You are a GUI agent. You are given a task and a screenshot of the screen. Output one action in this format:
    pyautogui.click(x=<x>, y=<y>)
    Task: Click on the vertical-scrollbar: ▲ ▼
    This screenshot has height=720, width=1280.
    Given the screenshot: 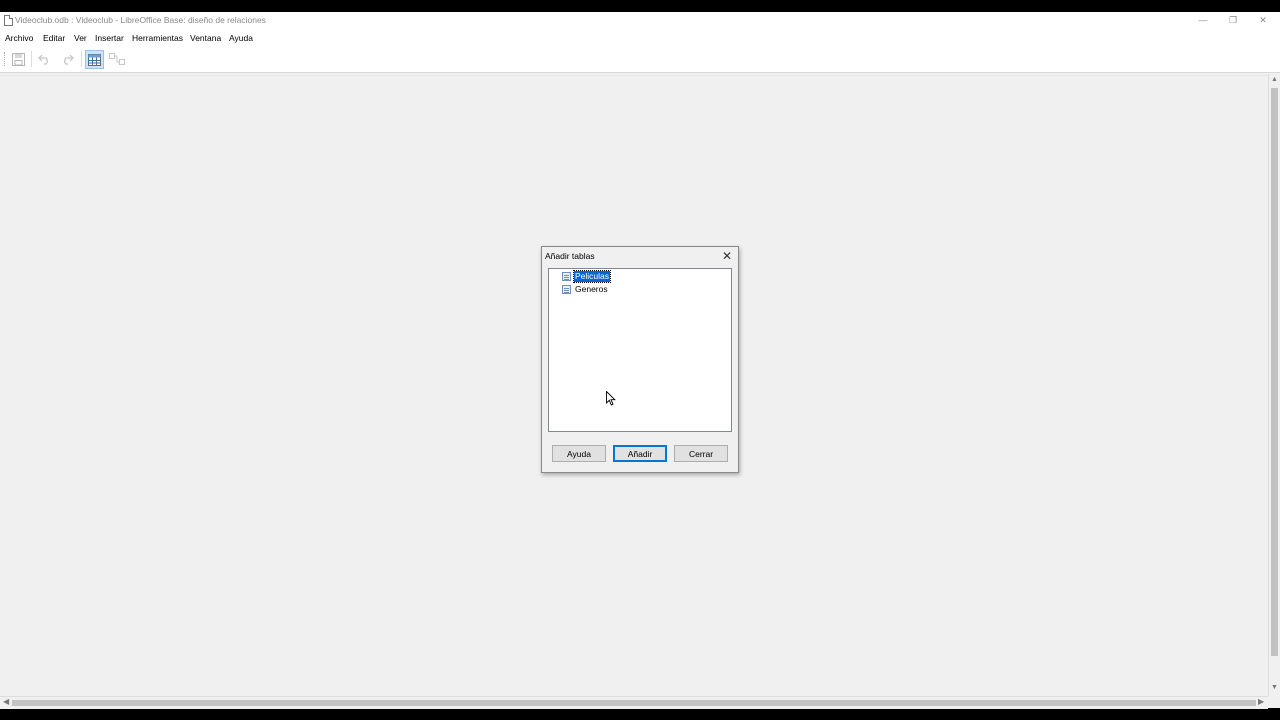 What is the action you would take?
    pyautogui.click(x=1274, y=385)
    